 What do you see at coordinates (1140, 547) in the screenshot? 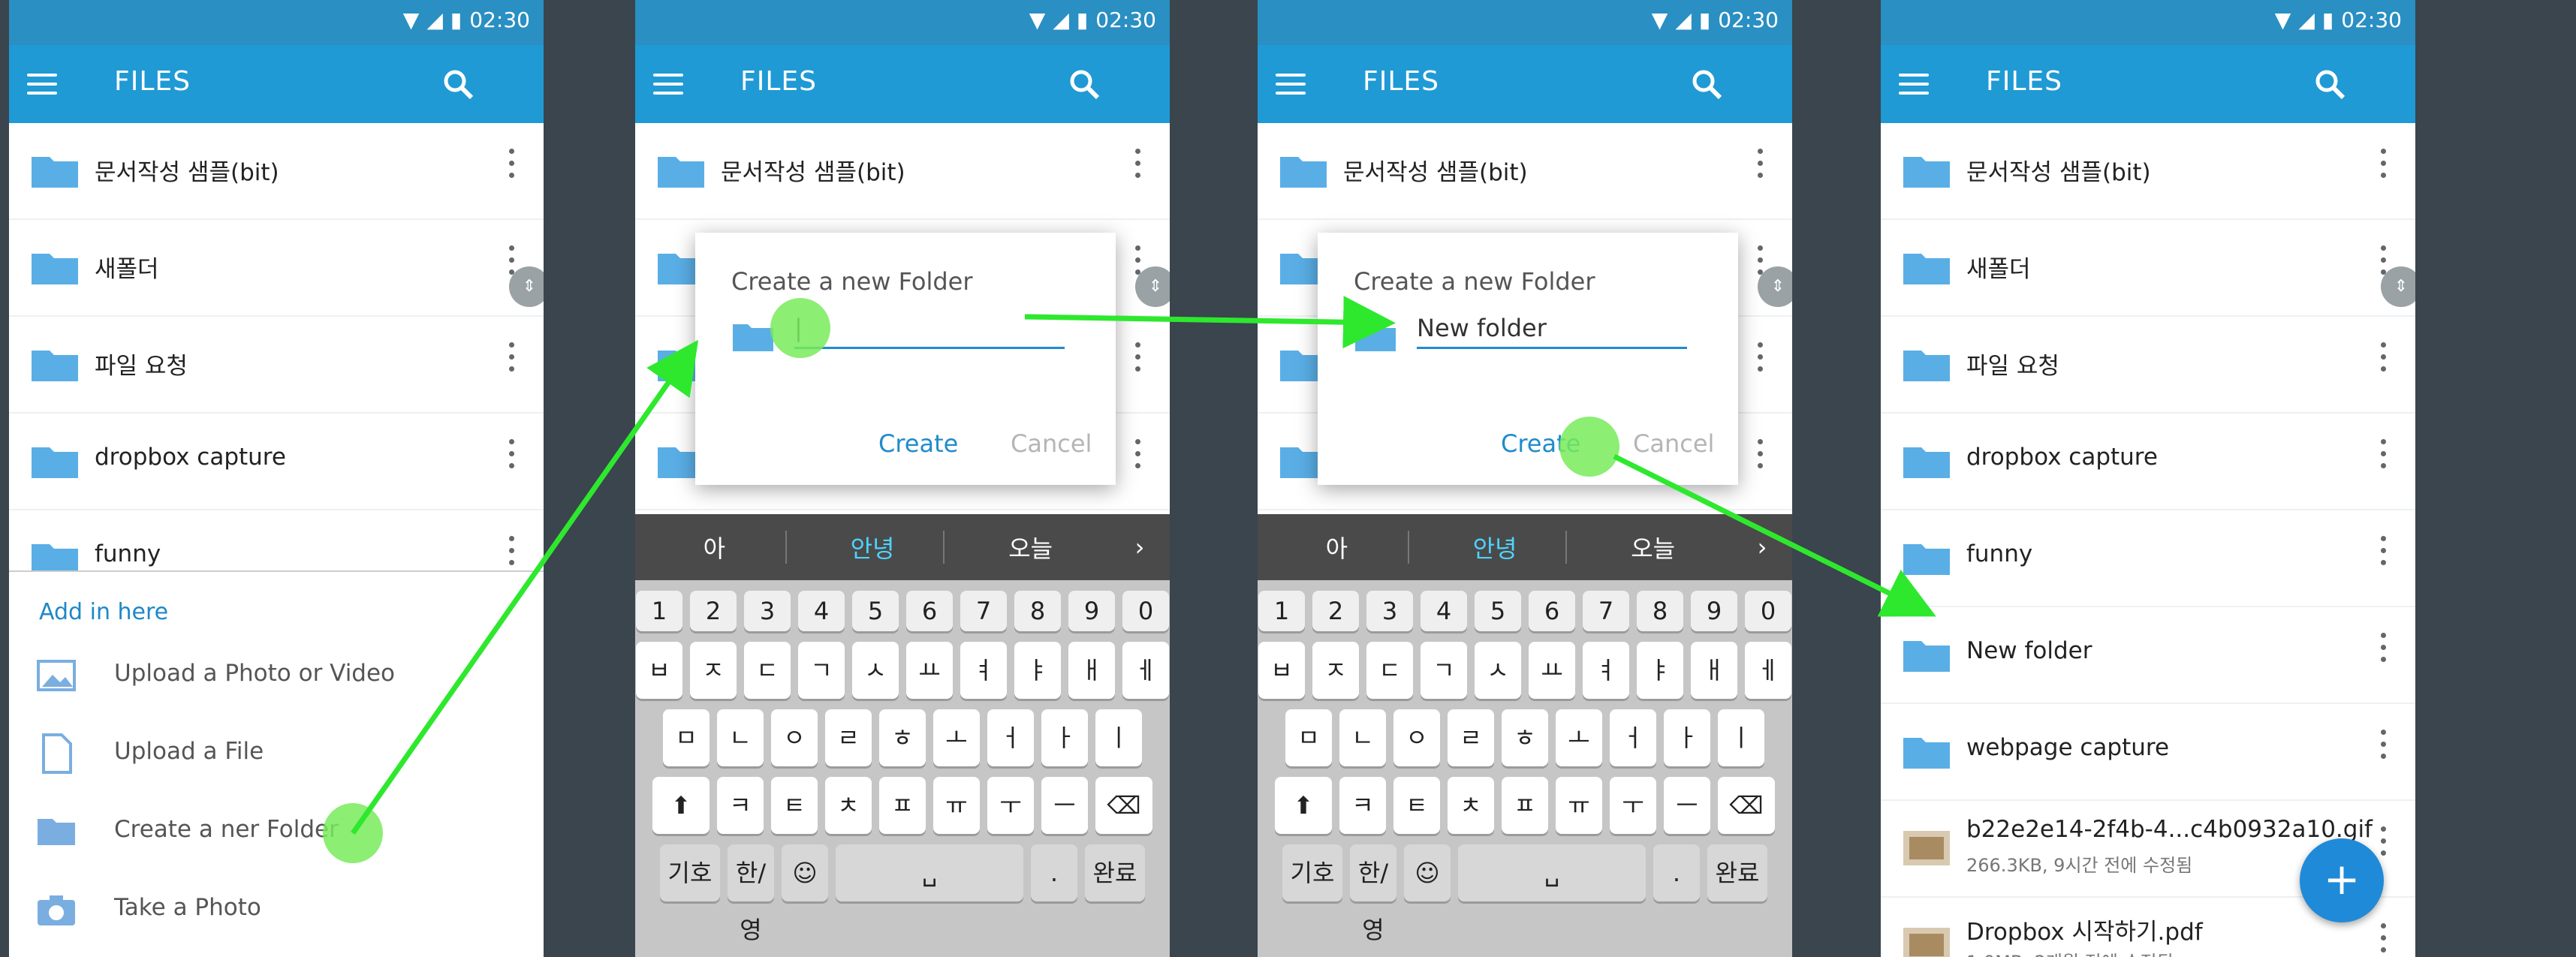
I see `chevron-right-icon: ›` at bounding box center [1140, 547].